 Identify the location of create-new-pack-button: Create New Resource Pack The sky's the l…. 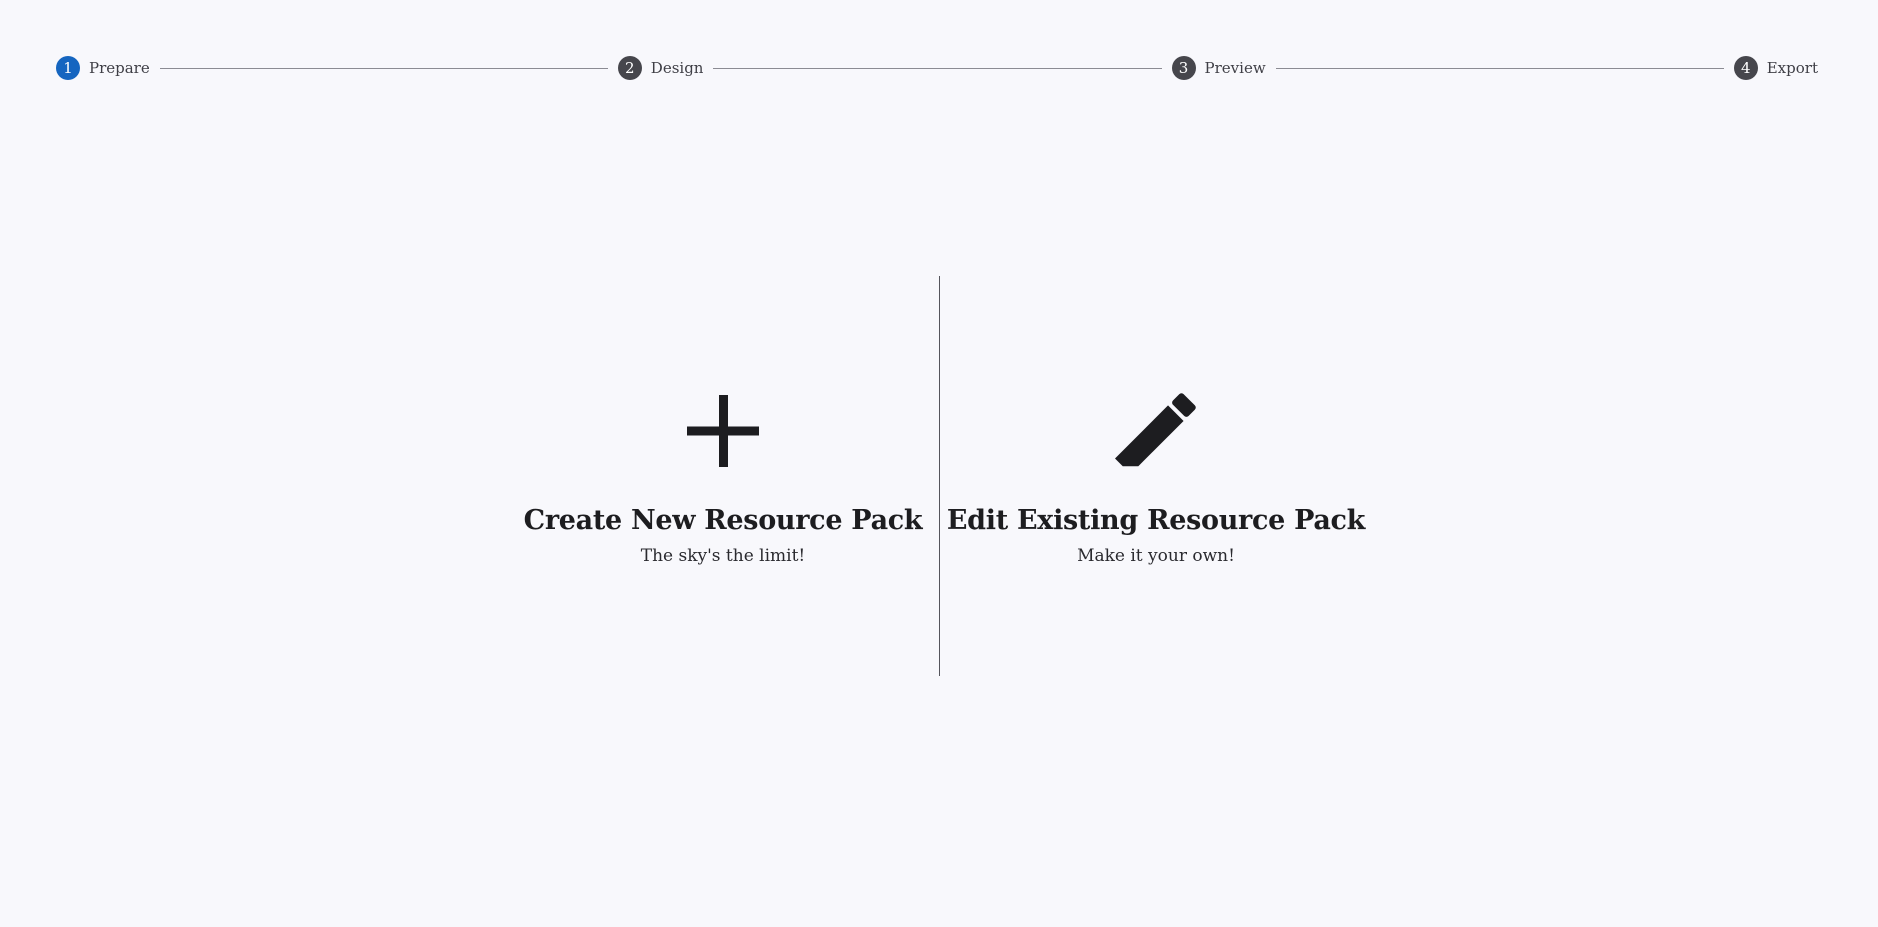
(723, 485).